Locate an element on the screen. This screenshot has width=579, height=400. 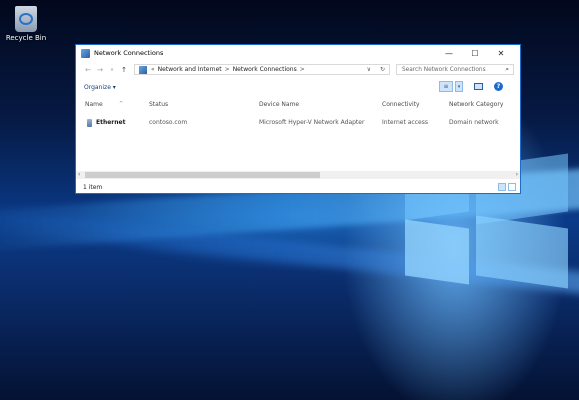
window-title: Network Connections is located at coordinates (129, 53).